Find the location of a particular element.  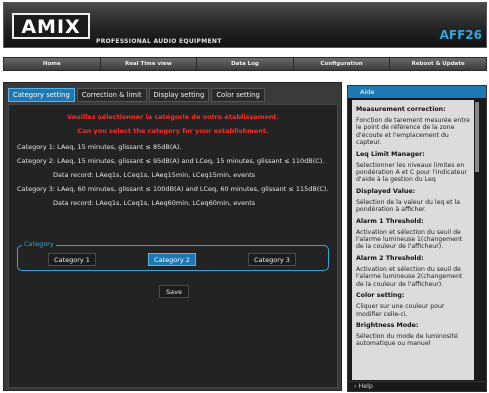

tab-category-setting: Category setting is located at coordinates (41, 95).